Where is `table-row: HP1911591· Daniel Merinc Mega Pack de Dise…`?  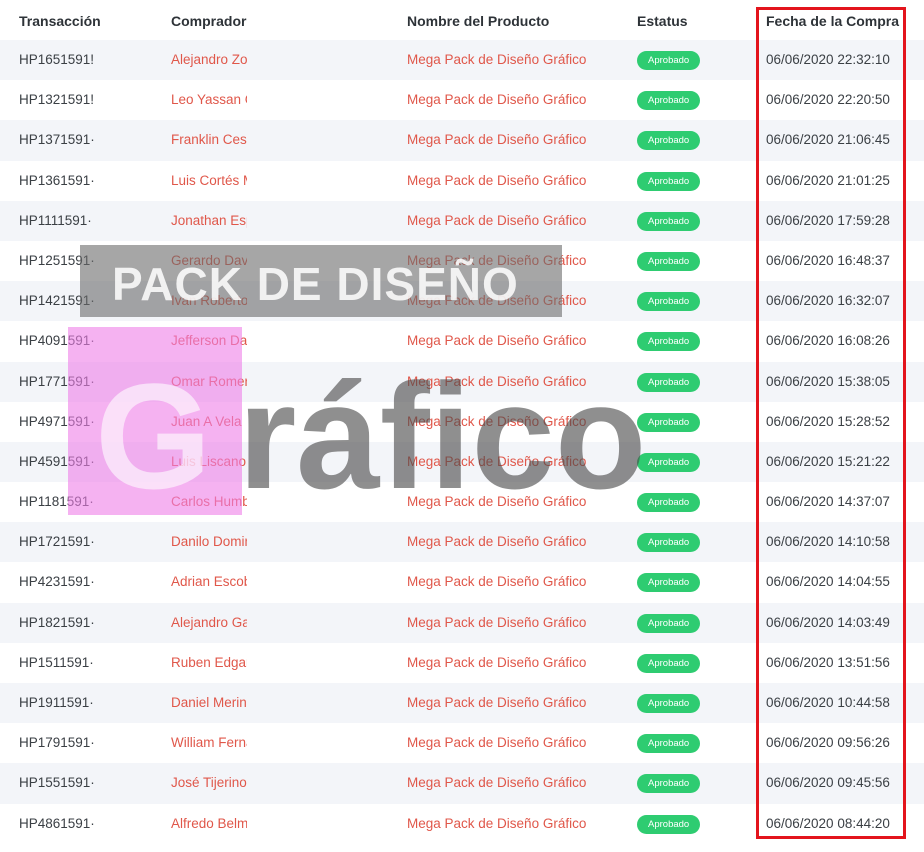
table-row: HP1911591· Daniel Merinc Mega Pack de Dise… is located at coordinates (462, 703).